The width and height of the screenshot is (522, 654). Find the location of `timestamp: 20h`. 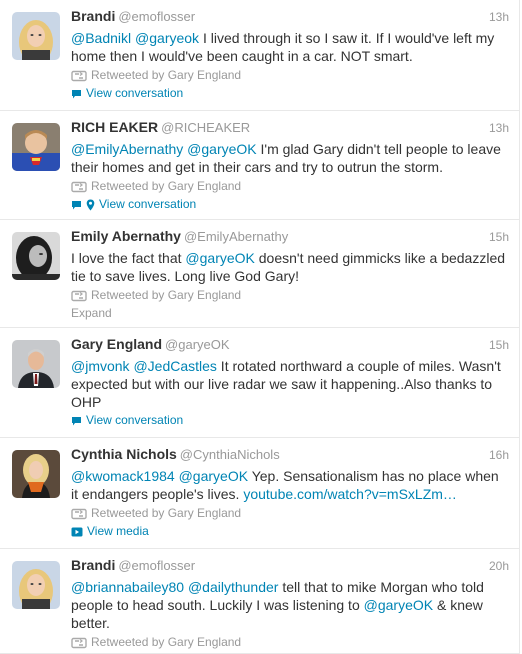

timestamp: 20h is located at coordinates (499, 566).